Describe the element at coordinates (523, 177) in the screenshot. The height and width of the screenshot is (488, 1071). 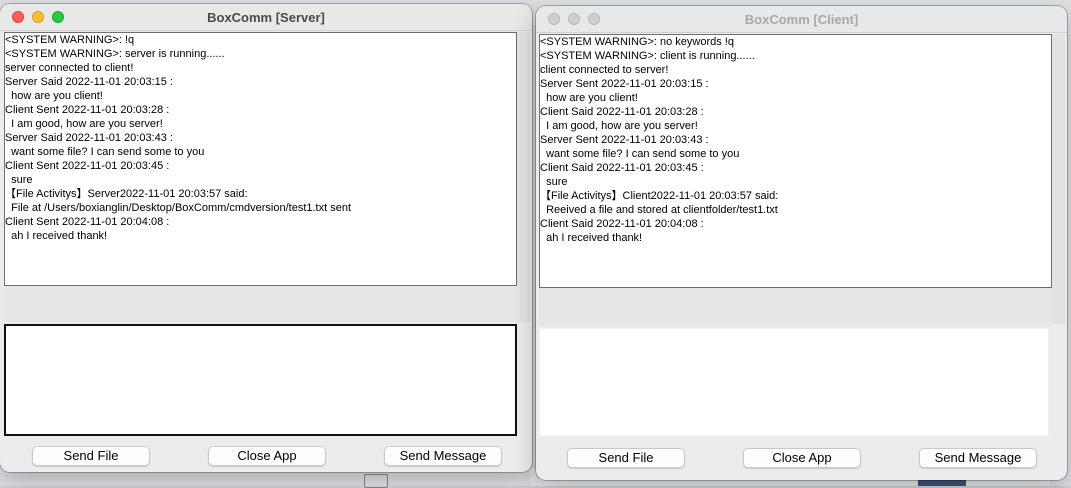
I see `server-scroll-area` at that location.